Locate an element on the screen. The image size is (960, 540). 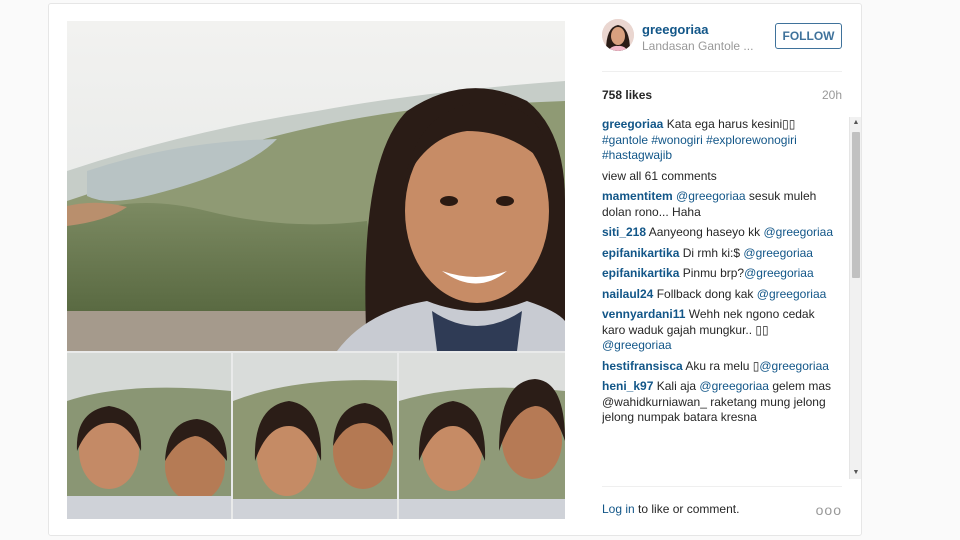
post-footer: Log in to like or comment. ooo is located at coordinates (722, 510).